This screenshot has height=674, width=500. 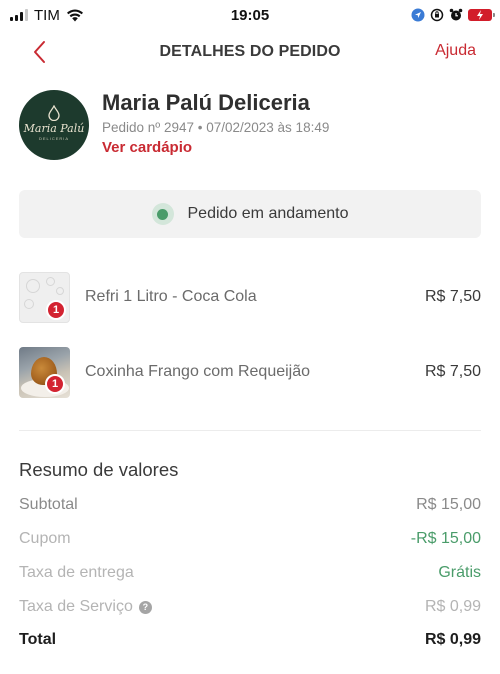 What do you see at coordinates (215, 147) in the screenshot?
I see `view-menu-link: Ver cardápio` at bounding box center [215, 147].